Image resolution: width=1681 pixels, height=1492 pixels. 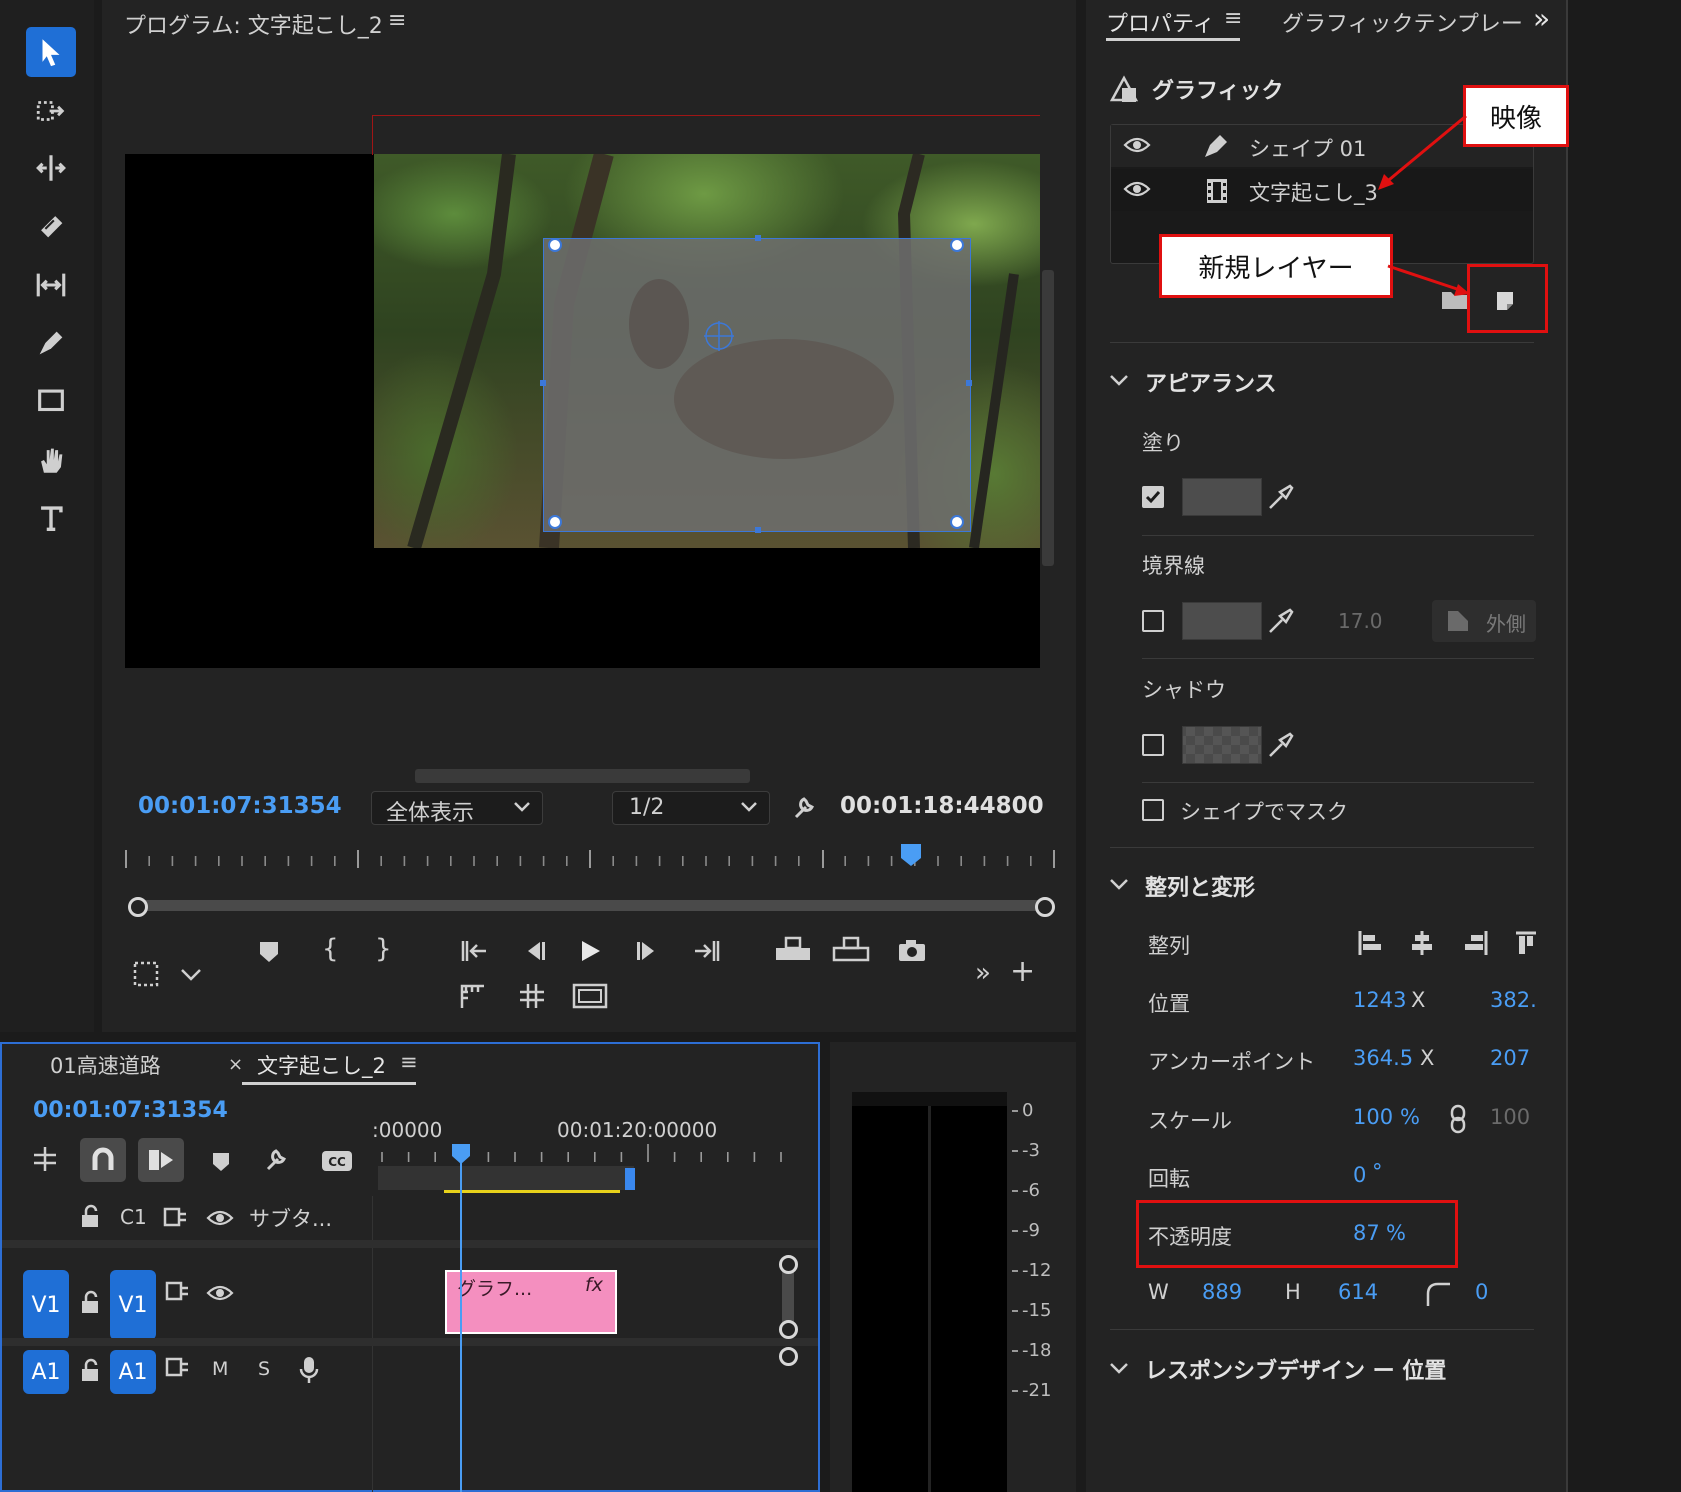 I want to click on shadow-color-swatch, so click(x=1222, y=745).